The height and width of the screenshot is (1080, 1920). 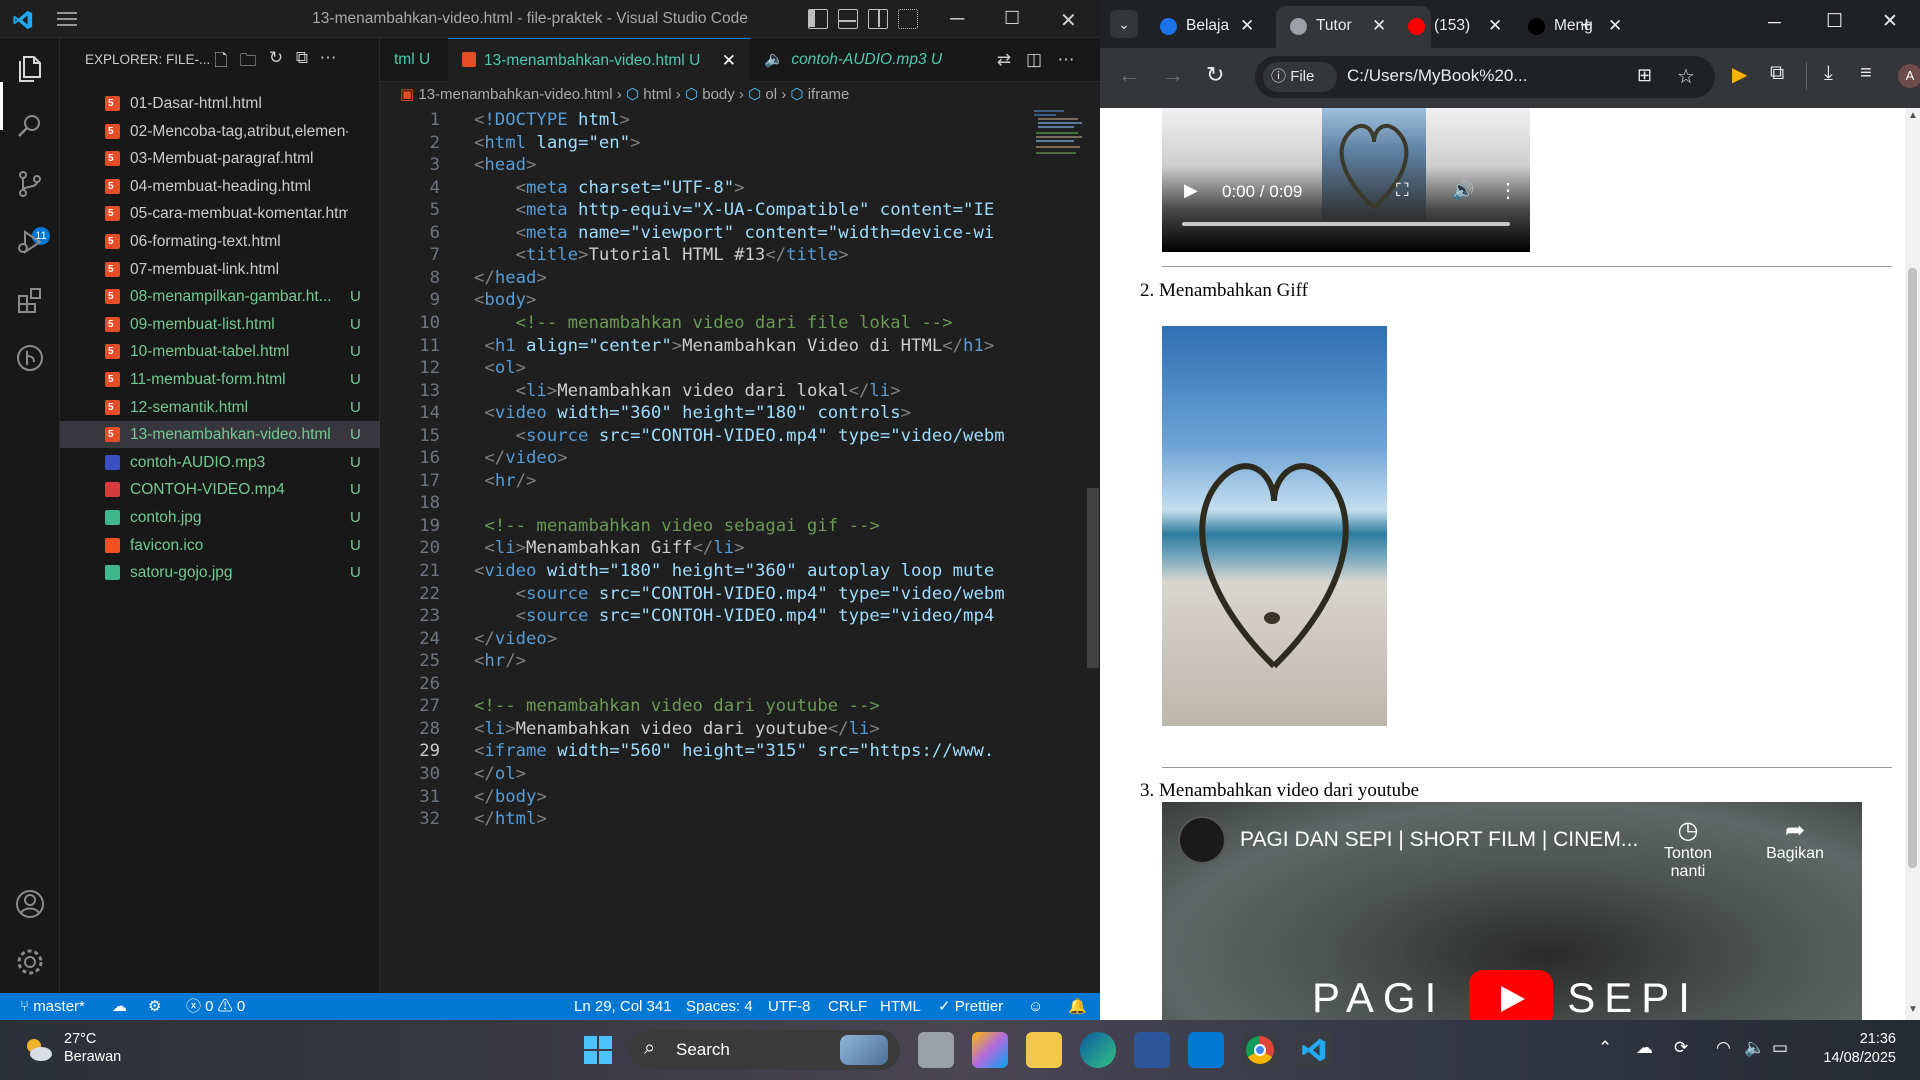 I want to click on indentation: Spaces: 4, so click(x=719, y=1006).